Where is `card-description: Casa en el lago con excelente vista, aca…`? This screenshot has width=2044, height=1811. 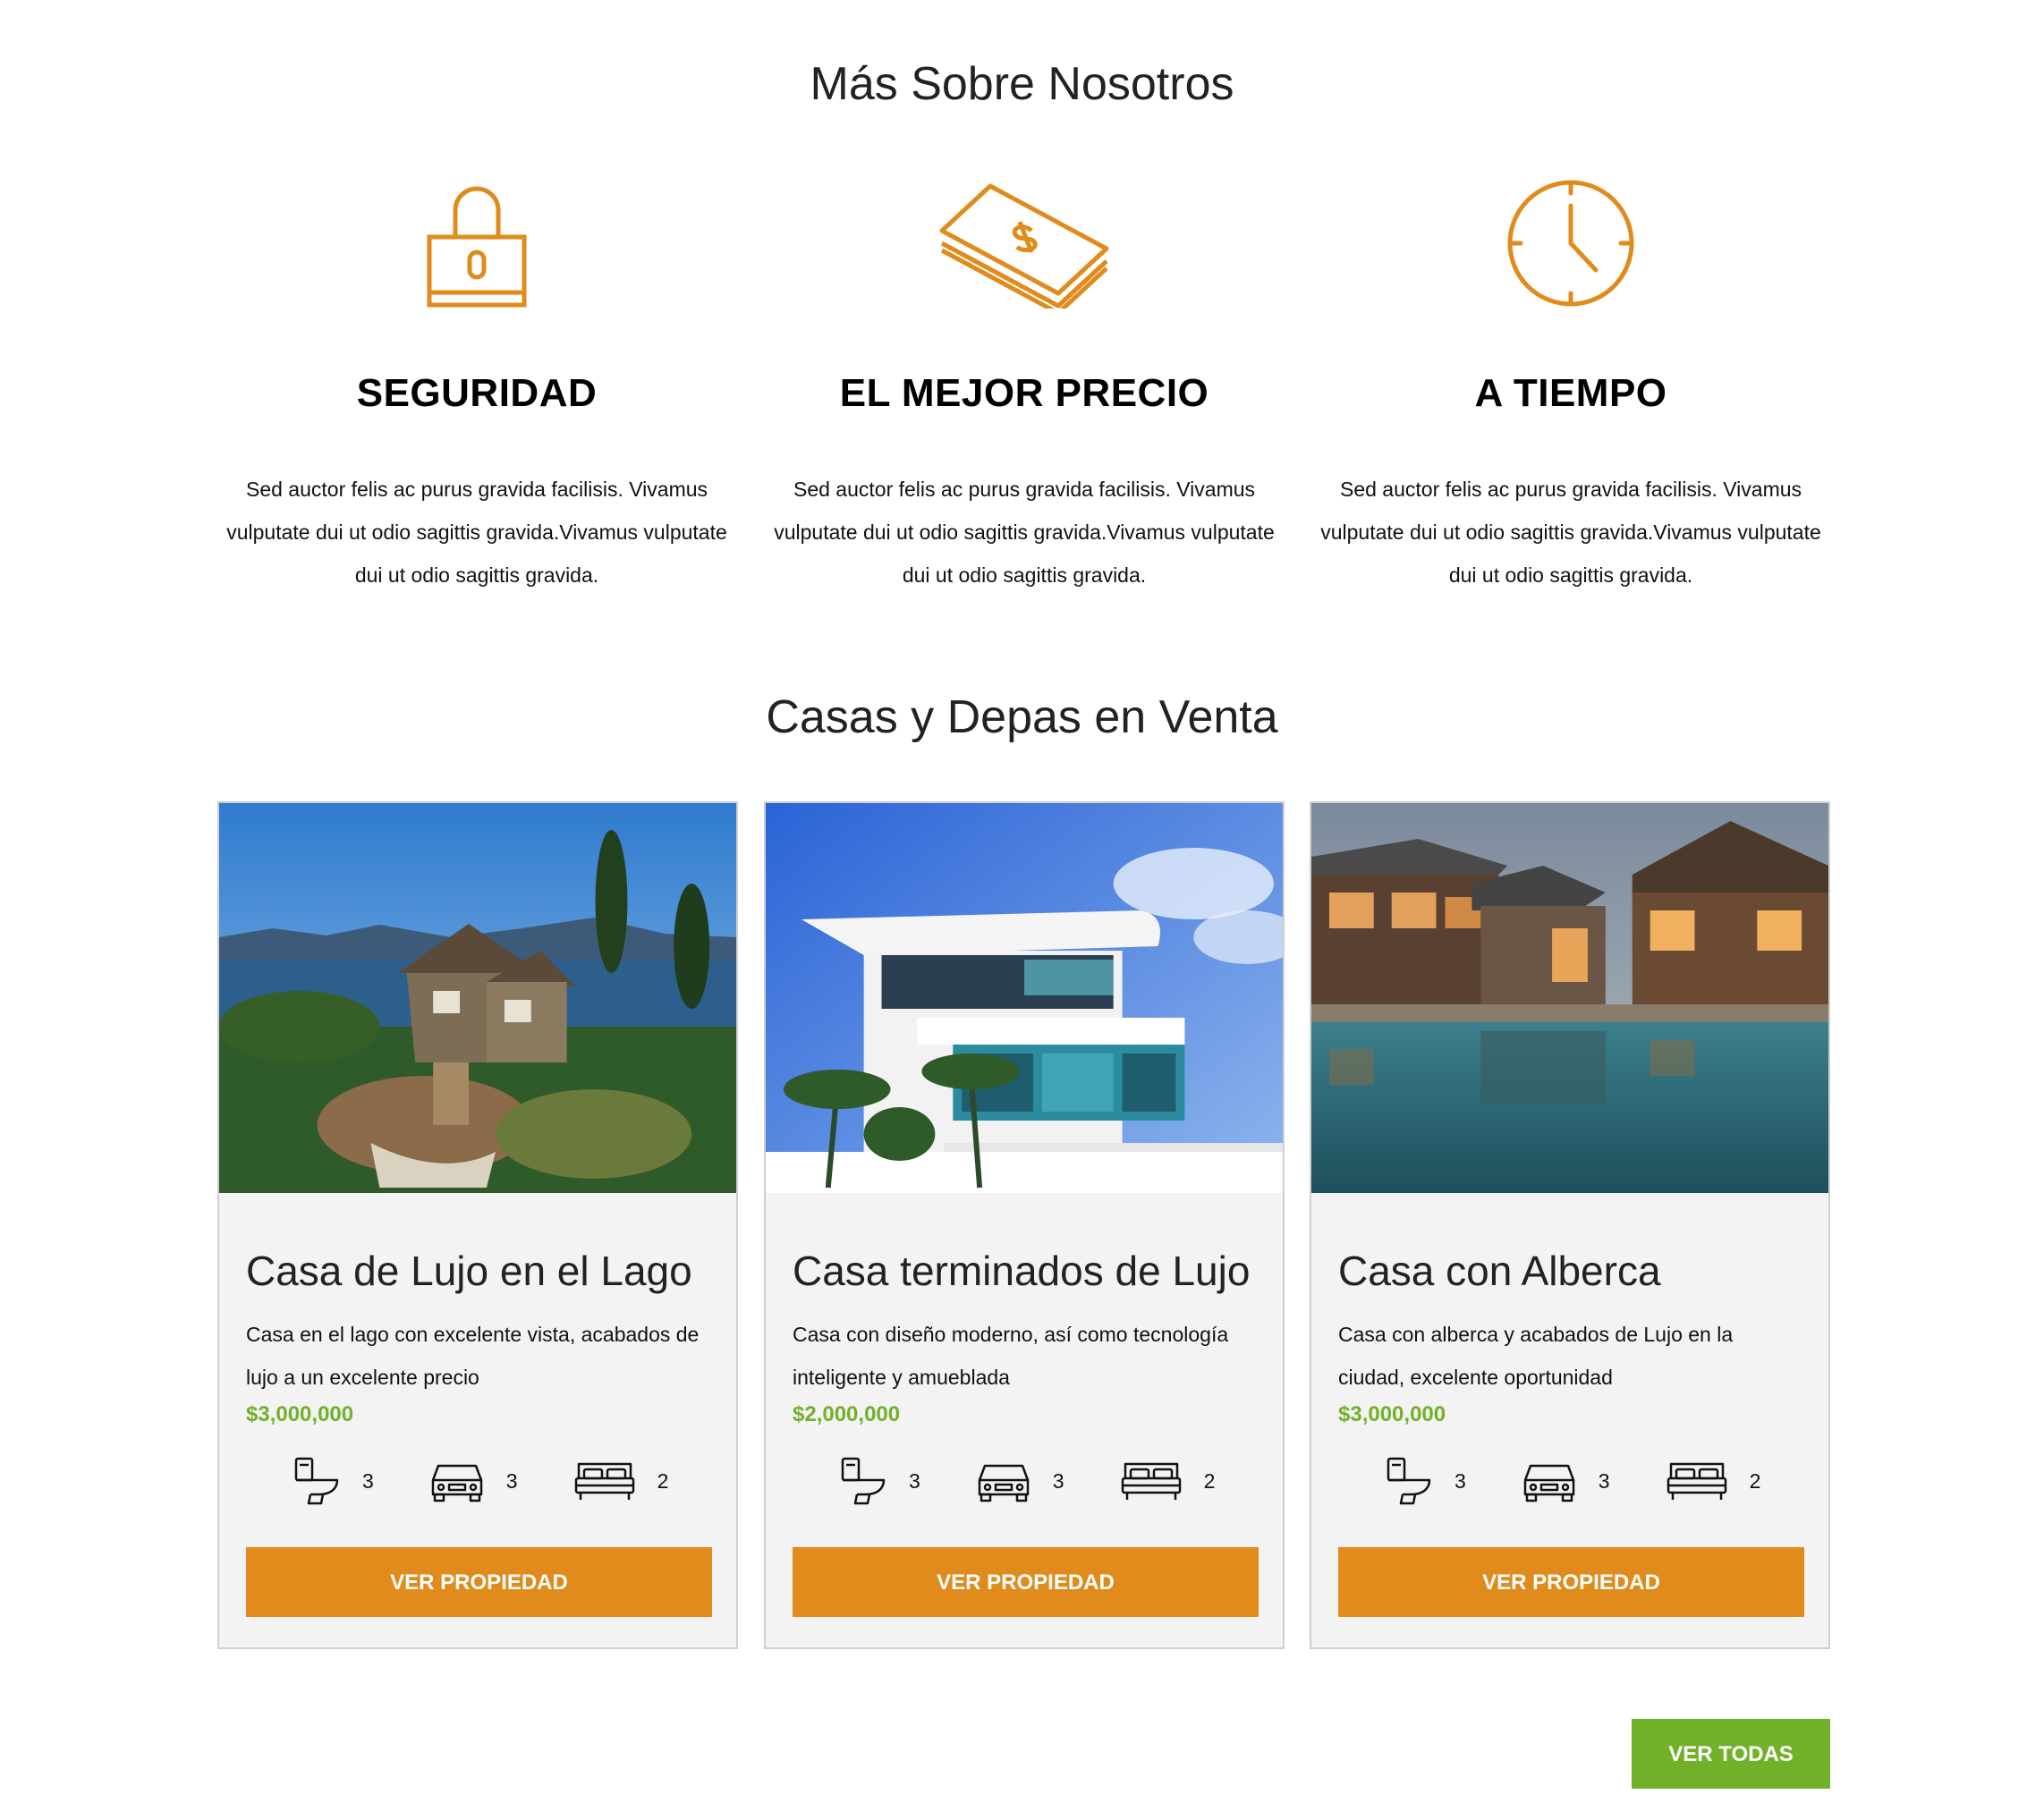 card-description: Casa en el lago con excelente vista, aca… is located at coordinates (473, 1356).